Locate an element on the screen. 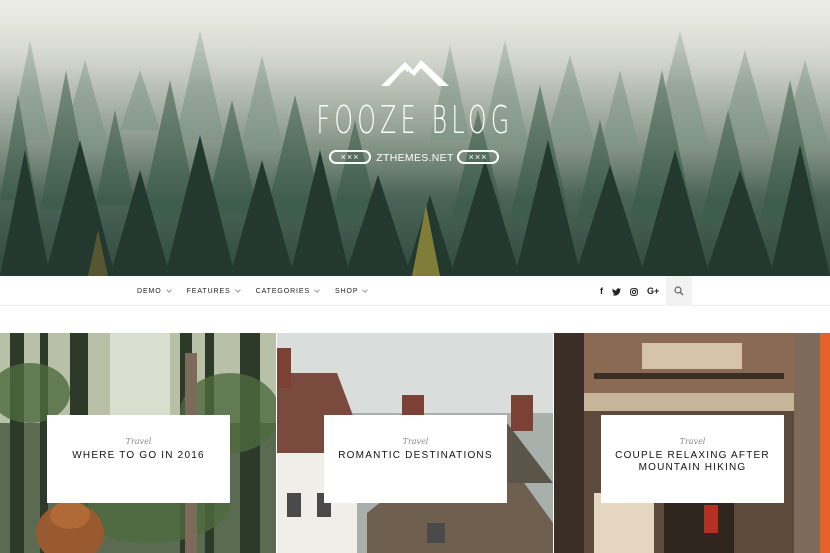  nav-item-shop: SHOP is located at coordinates (352, 291).